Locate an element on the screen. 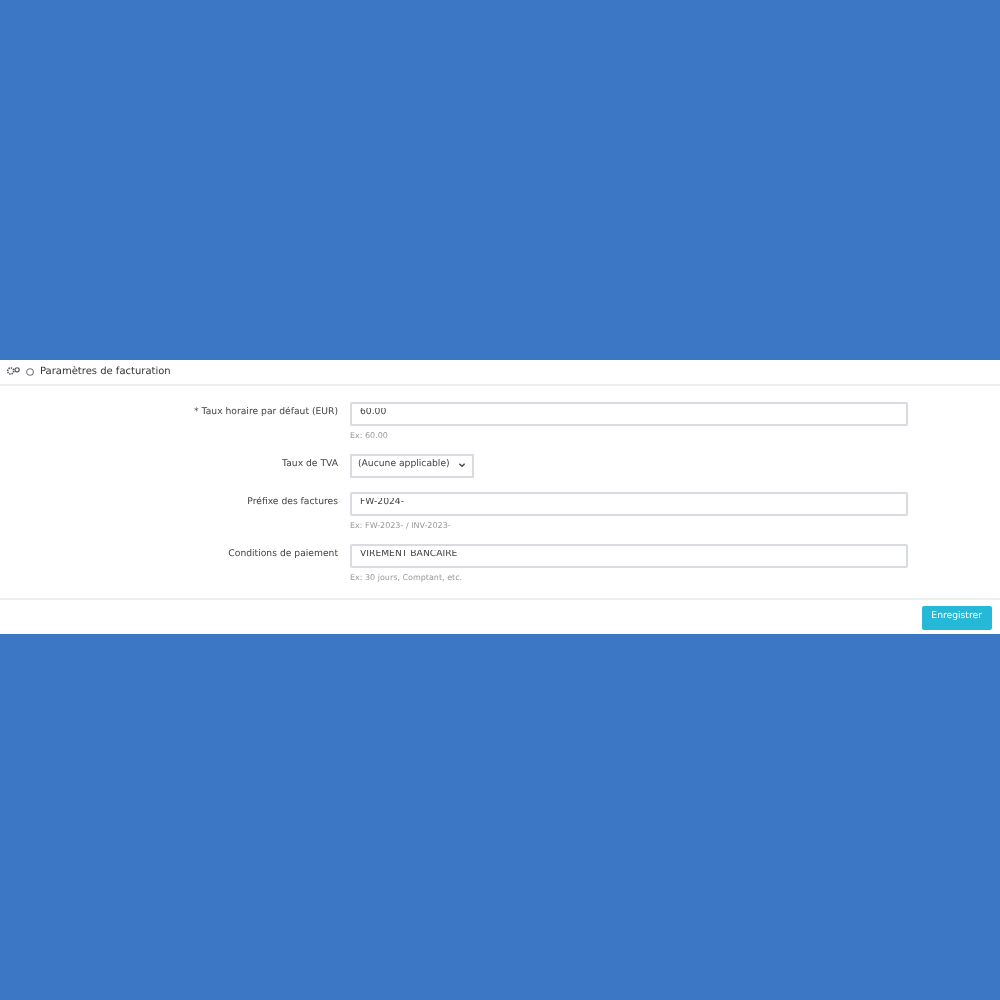 The image size is (1000, 1000). gears-icon is located at coordinates (13, 371).